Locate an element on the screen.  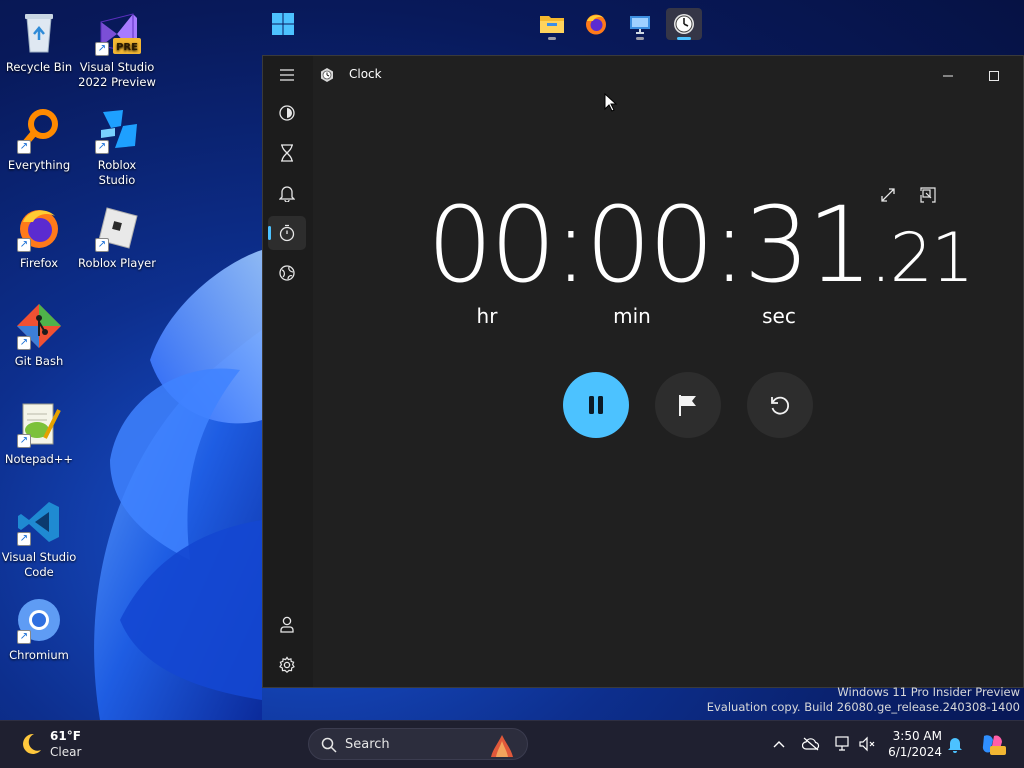
remote-desktop-icon is located at coordinates (640, 25).